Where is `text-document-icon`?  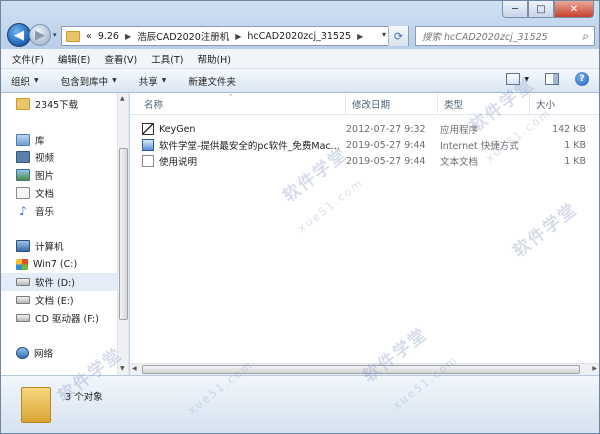 text-document-icon is located at coordinates (148, 161).